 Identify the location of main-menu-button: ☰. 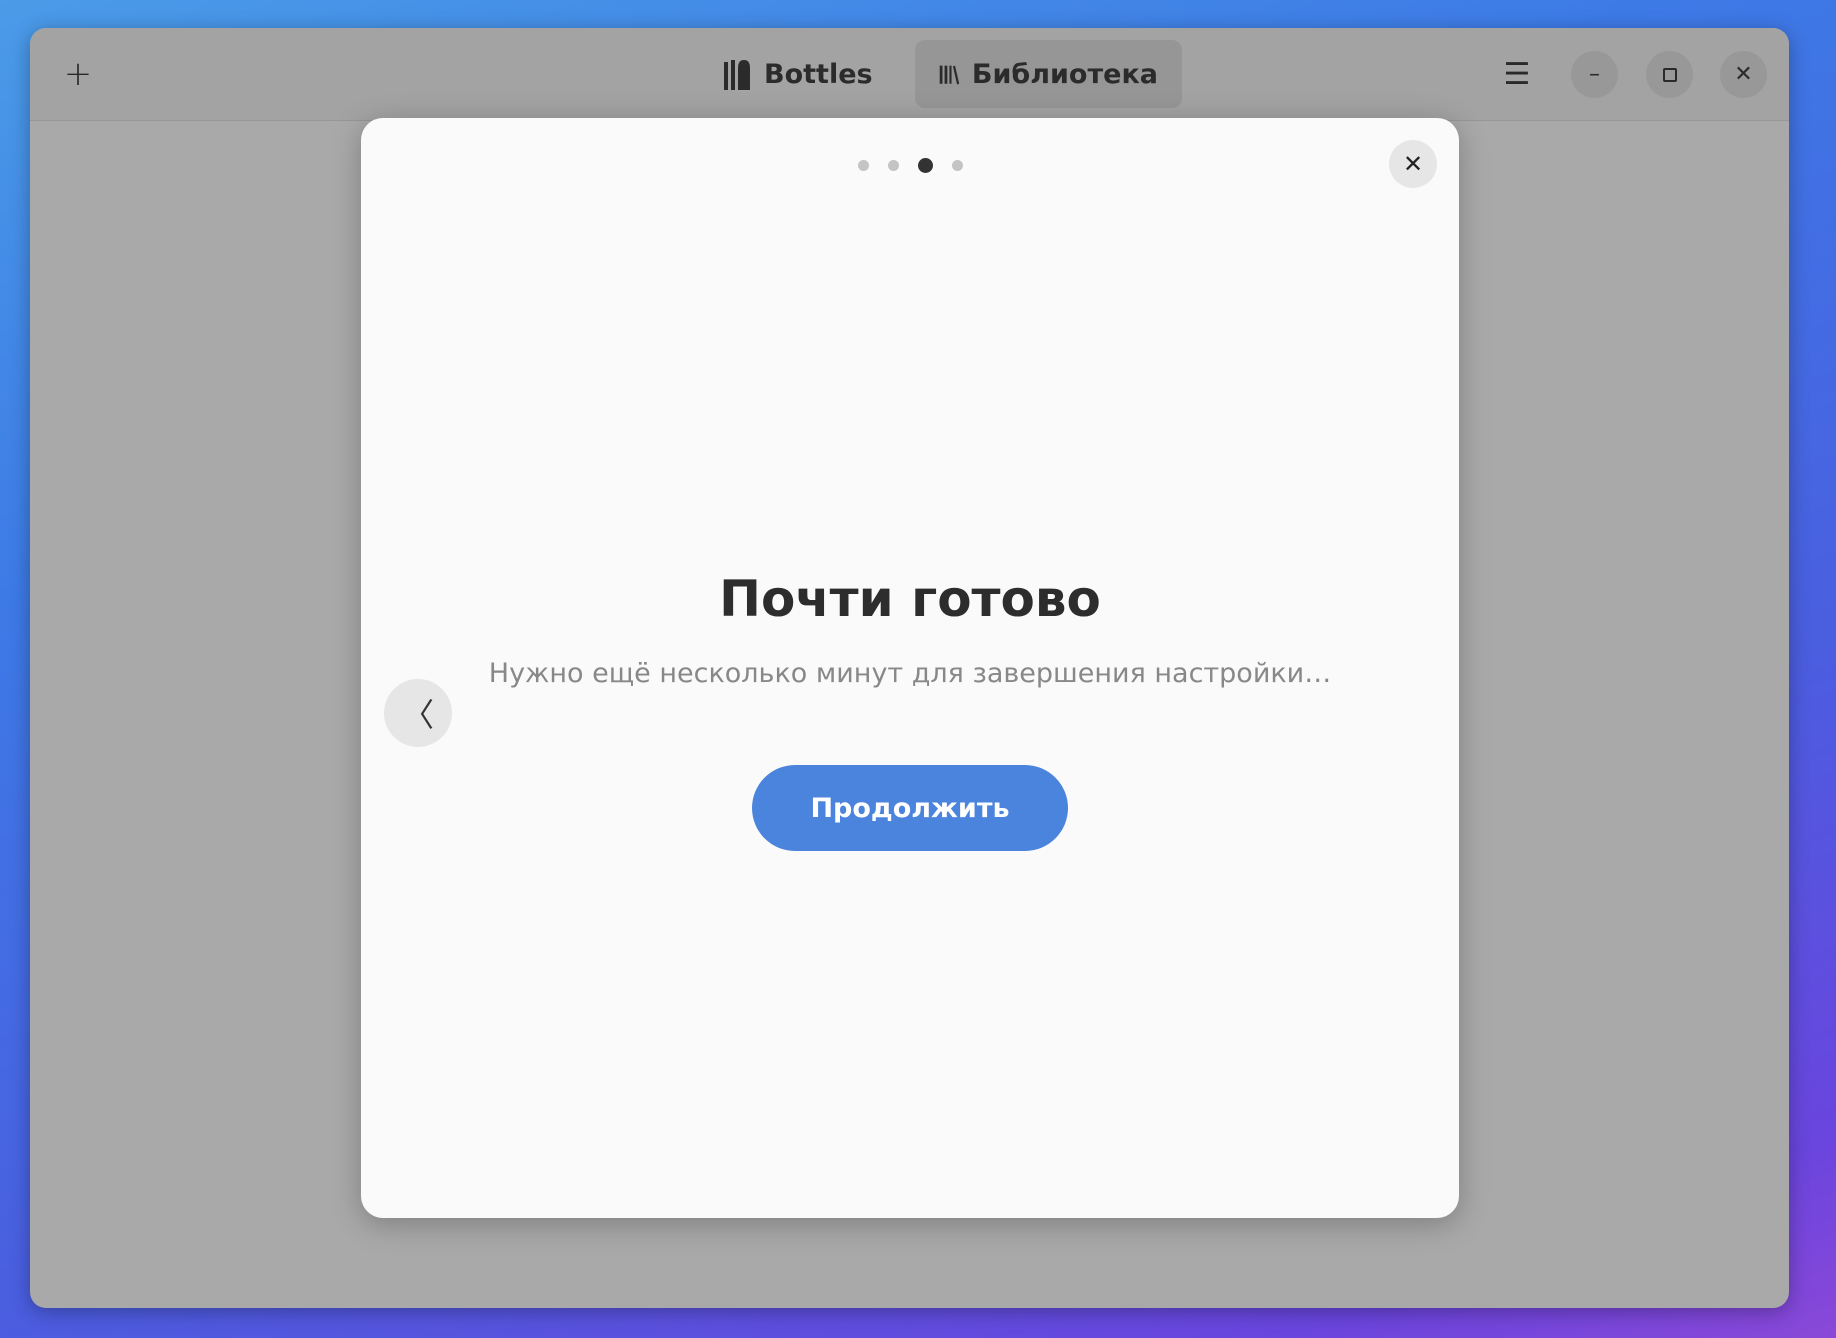
(1517, 74).